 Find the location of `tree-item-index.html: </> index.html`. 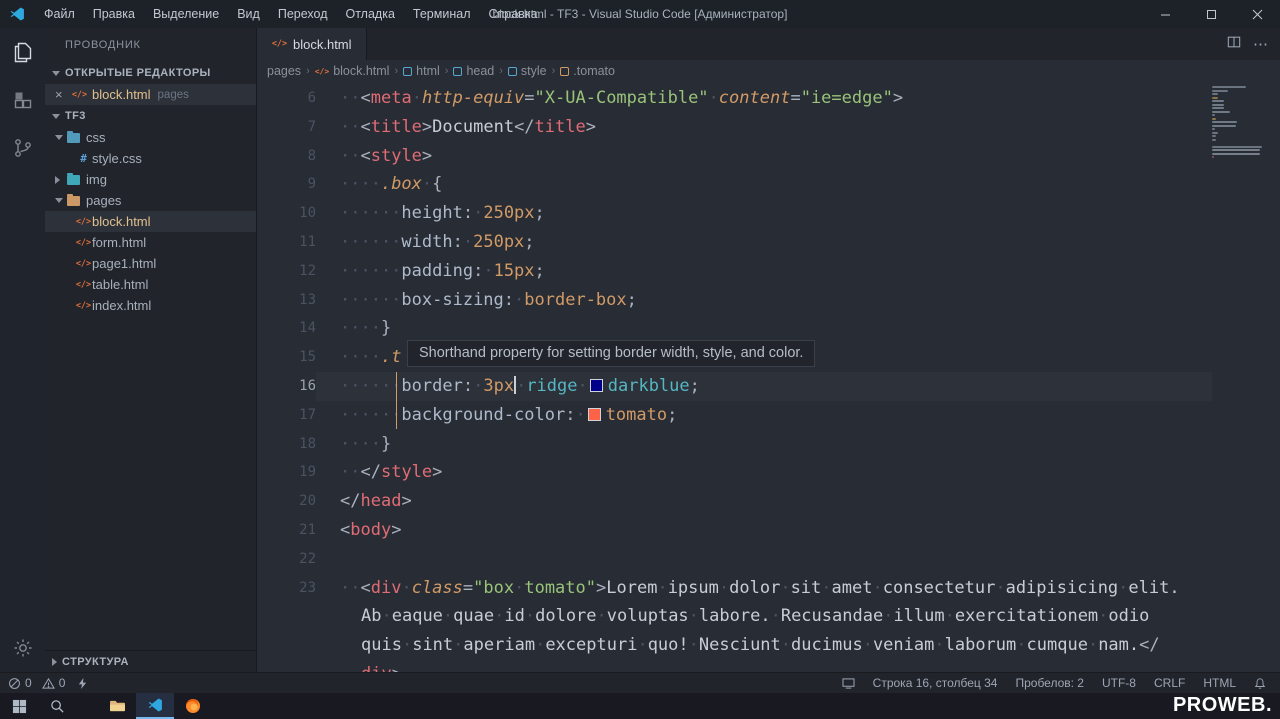

tree-item-index.html: </> index.html is located at coordinates (150, 305).